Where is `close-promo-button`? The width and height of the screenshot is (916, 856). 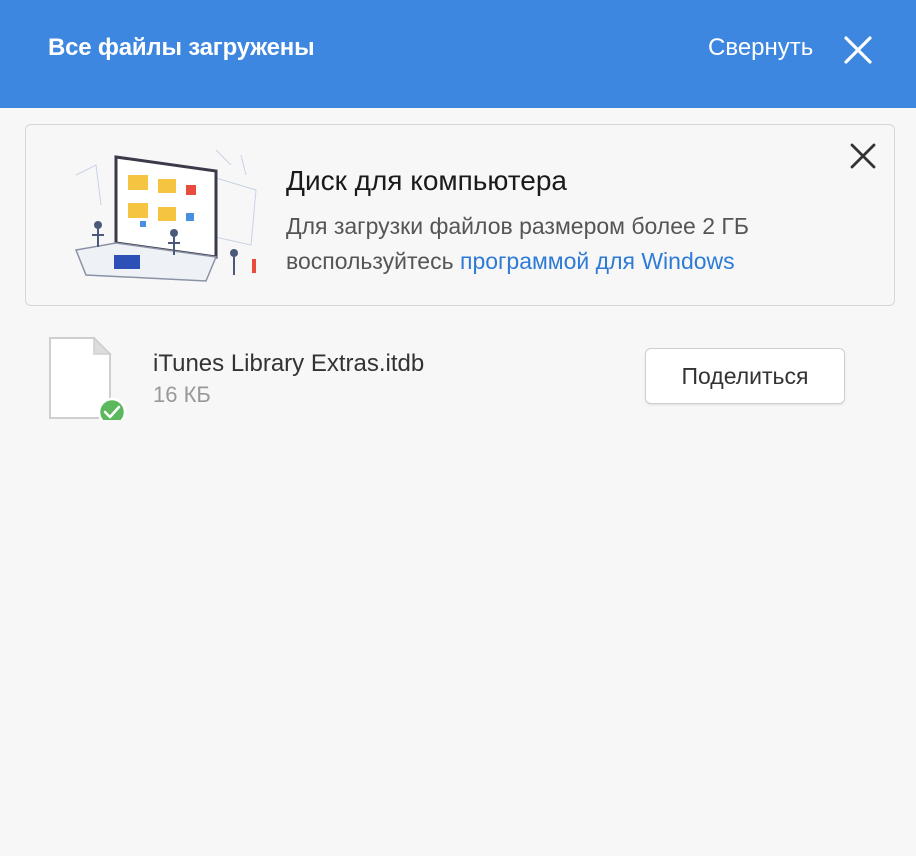 close-promo-button is located at coordinates (863, 156).